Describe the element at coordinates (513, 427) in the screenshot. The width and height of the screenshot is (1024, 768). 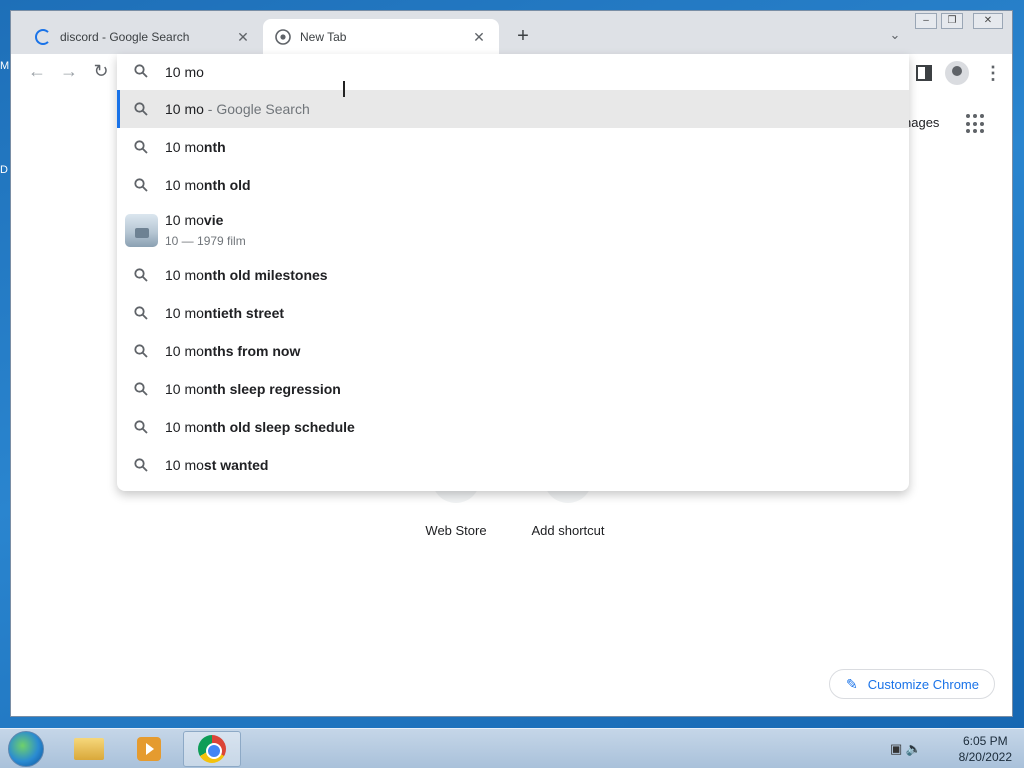
I see `suggestion-row: 10 month old sleep schedule` at that location.